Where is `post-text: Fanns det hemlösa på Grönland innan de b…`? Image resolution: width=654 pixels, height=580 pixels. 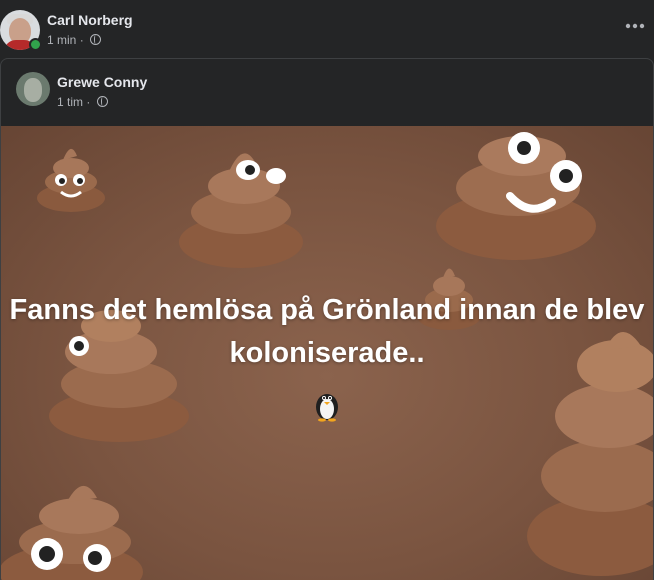
post-text: Fanns det hemlösa på Grönland innan de b… is located at coordinates (327, 331).